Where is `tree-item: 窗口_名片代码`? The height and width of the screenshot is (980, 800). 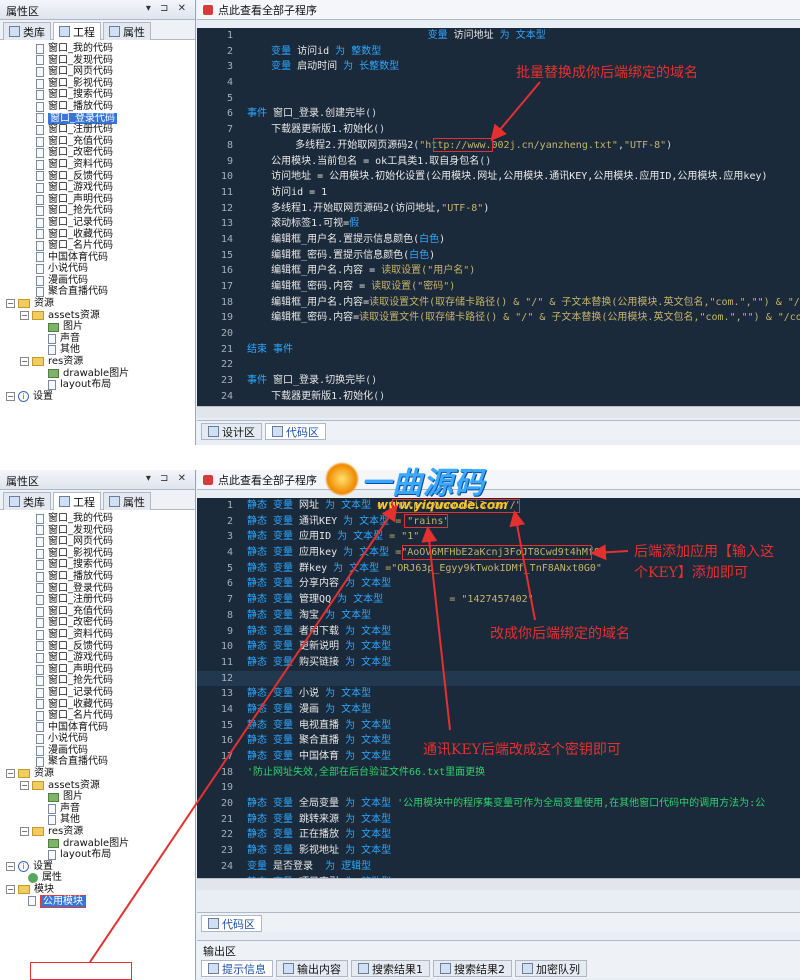 tree-item: 窗口_名片代码 is located at coordinates (97, 246).